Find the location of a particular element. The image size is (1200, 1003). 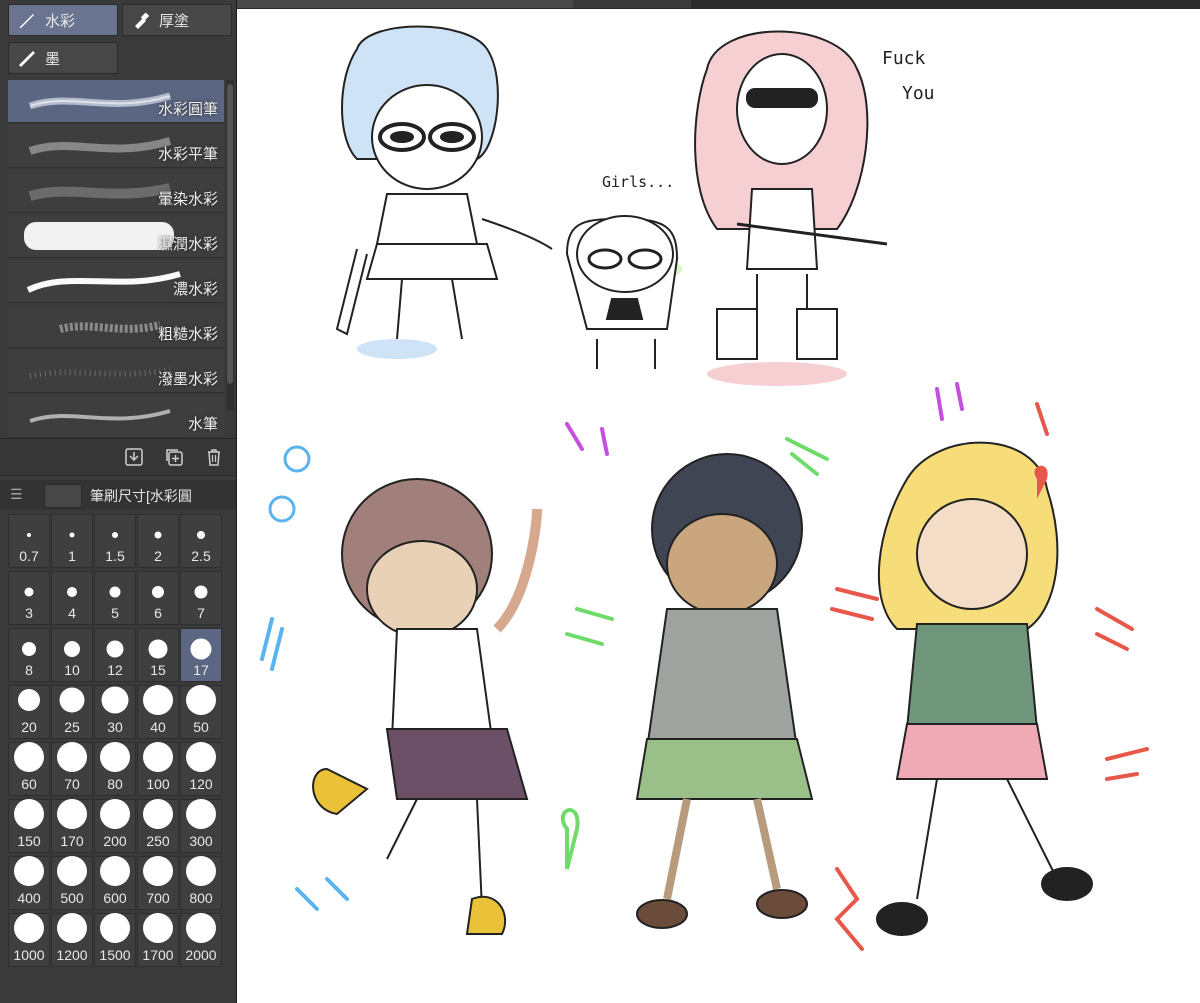

speech-text: Fuck is located at coordinates (904, 58).